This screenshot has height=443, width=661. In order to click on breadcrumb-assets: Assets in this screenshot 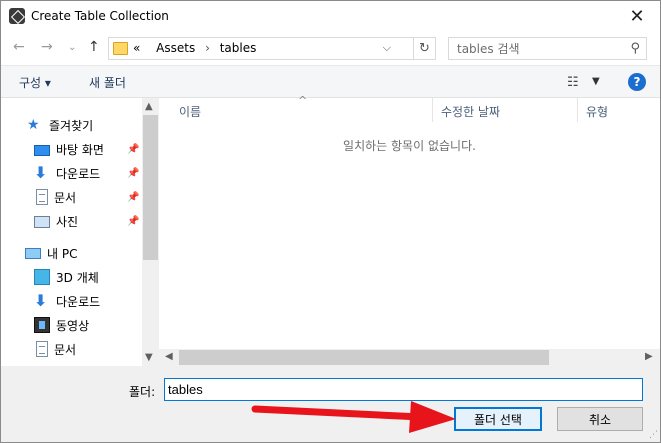, I will do `click(175, 48)`.